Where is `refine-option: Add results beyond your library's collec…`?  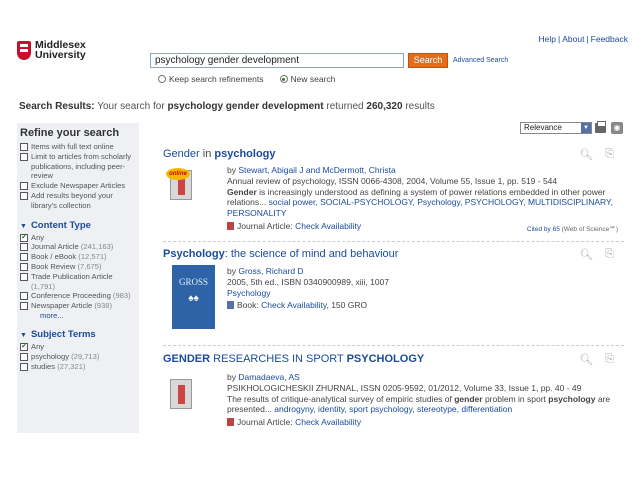 refine-option: Add results beyond your library's collec… is located at coordinates (78, 201).